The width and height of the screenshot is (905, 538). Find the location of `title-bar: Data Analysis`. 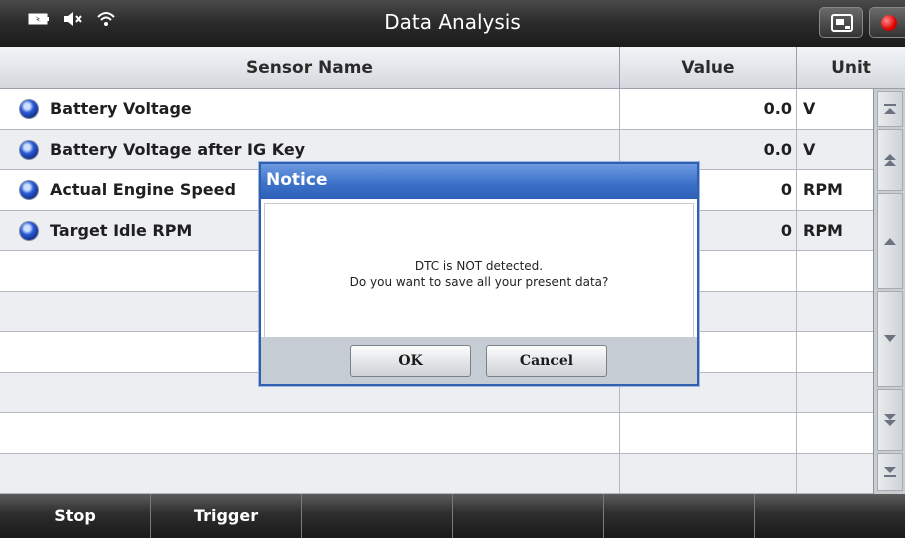

title-bar: Data Analysis is located at coordinates (452, 23).